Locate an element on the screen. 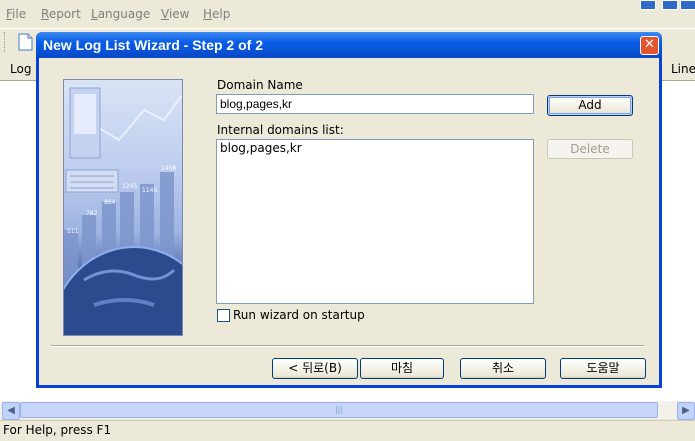 The width and height of the screenshot is (695, 441). dialog-bottom-border is located at coordinates (349, 386).